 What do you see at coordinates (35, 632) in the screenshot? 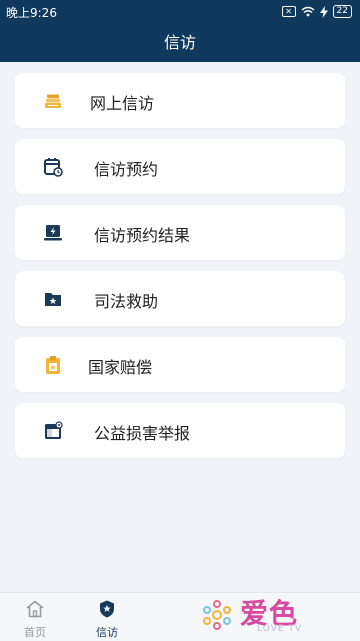
I see `nav-label-home: 首页` at bounding box center [35, 632].